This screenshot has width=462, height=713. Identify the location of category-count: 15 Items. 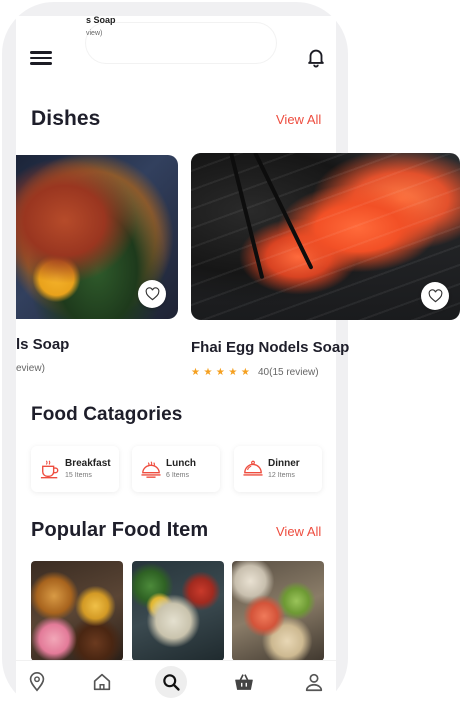
(78, 475).